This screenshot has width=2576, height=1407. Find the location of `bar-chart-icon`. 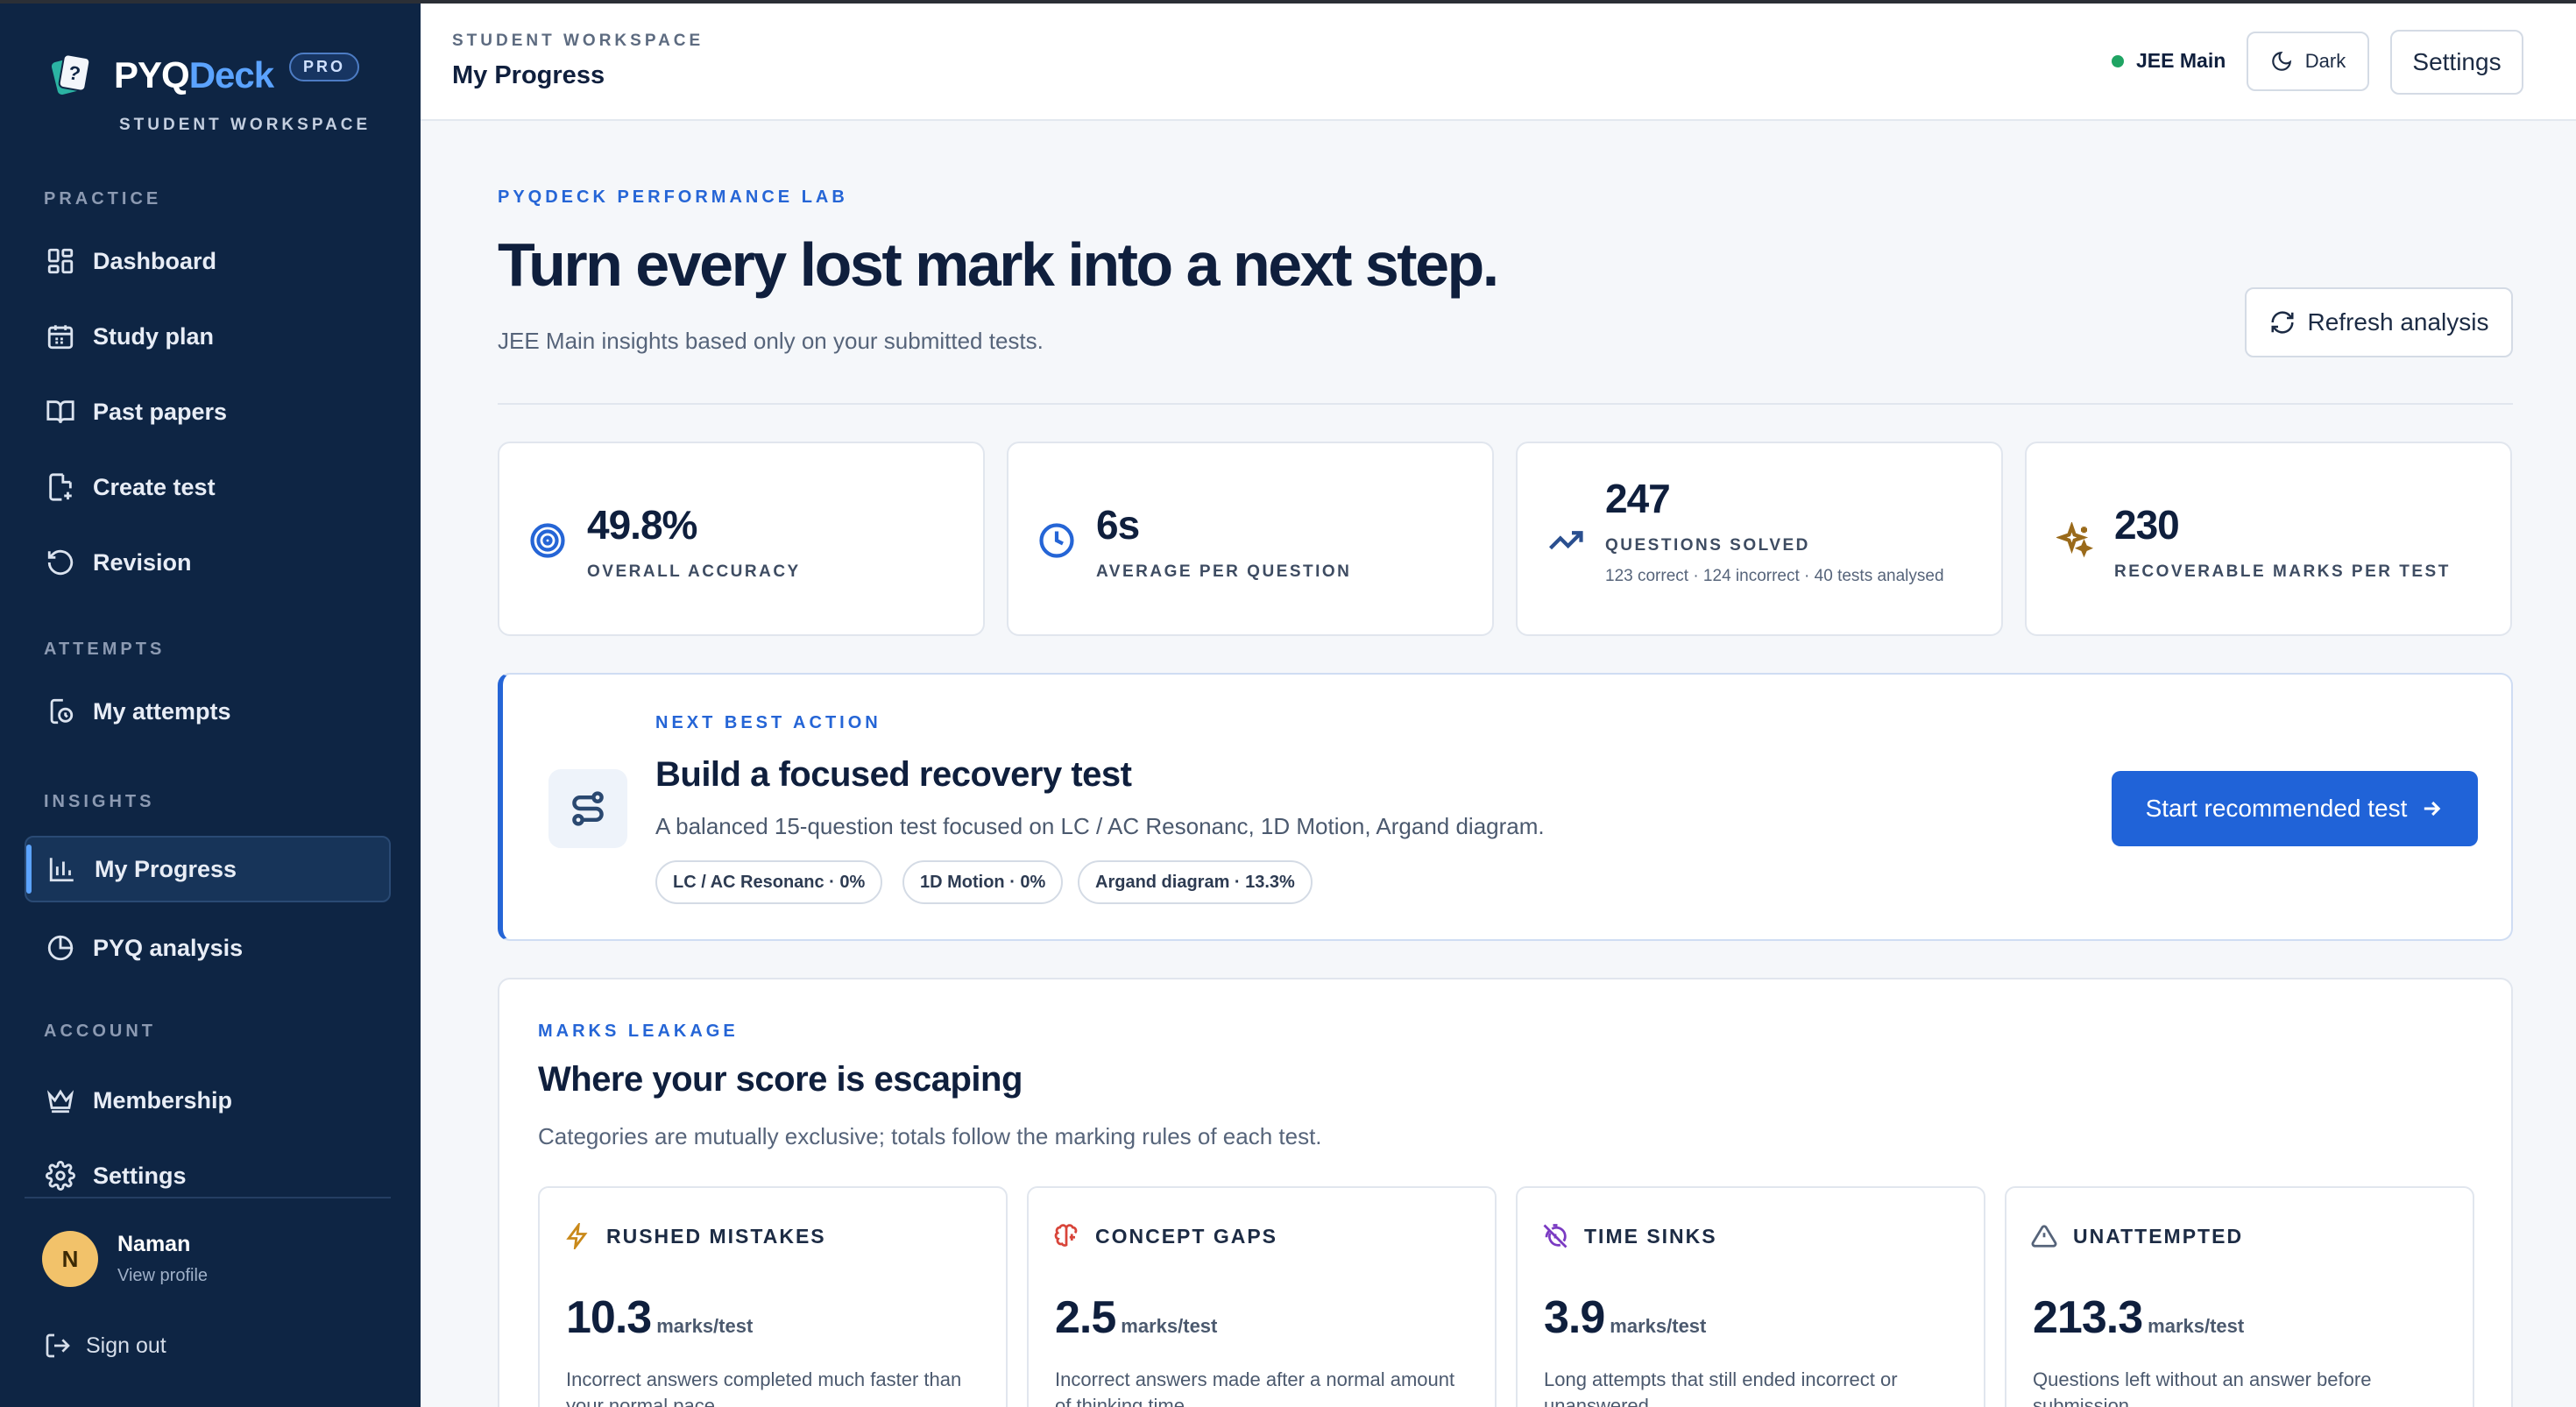

bar-chart-icon is located at coordinates (61, 870).